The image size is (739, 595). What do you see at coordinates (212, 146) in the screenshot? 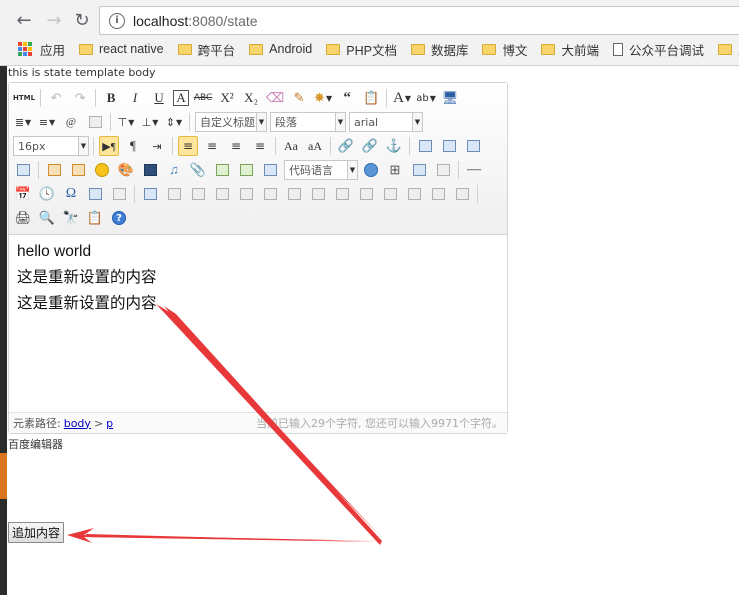
I see `align-center-icon: ≡` at bounding box center [212, 146].